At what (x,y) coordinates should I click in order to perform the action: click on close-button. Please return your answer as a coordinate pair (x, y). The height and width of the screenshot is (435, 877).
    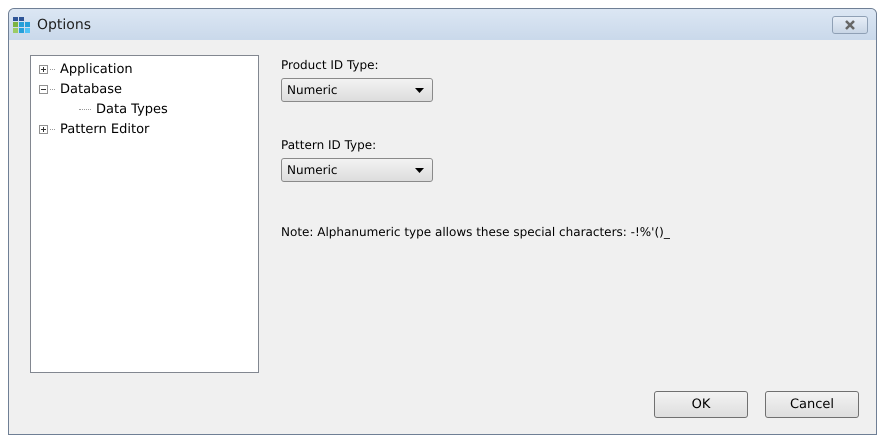
    Looking at the image, I should click on (850, 25).